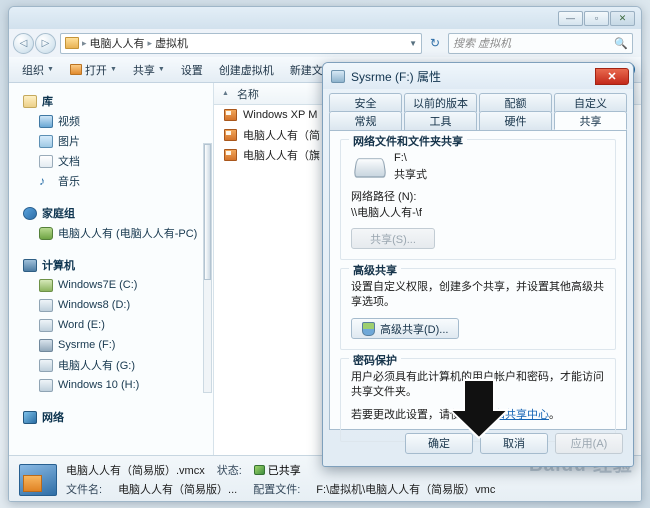  What do you see at coordinates (365, 120) in the screenshot?
I see `tab-general: 常规` at bounding box center [365, 120].